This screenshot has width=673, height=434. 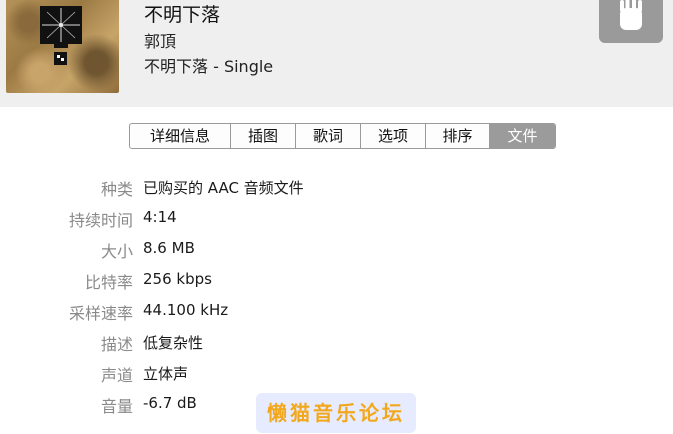 What do you see at coordinates (177, 279) in the screenshot?
I see `property-value: 256 kbps` at bounding box center [177, 279].